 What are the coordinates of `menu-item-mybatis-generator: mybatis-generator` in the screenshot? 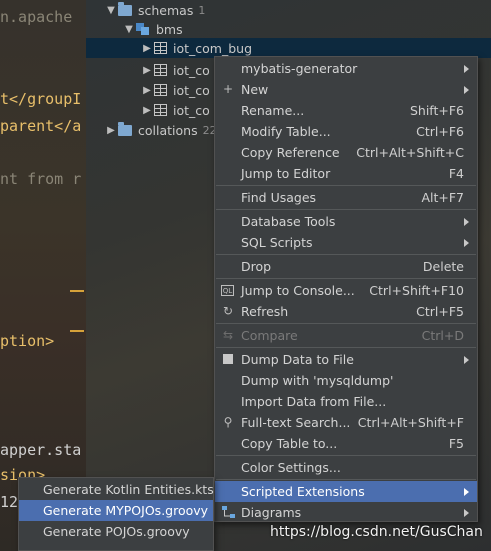 It's located at (346, 68).